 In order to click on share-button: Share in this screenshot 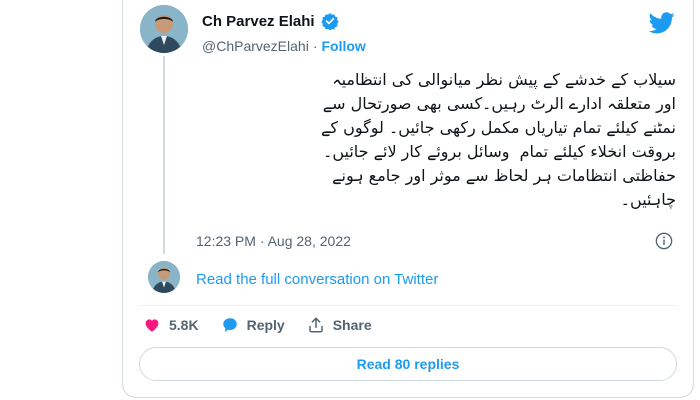, I will do `click(339, 325)`.